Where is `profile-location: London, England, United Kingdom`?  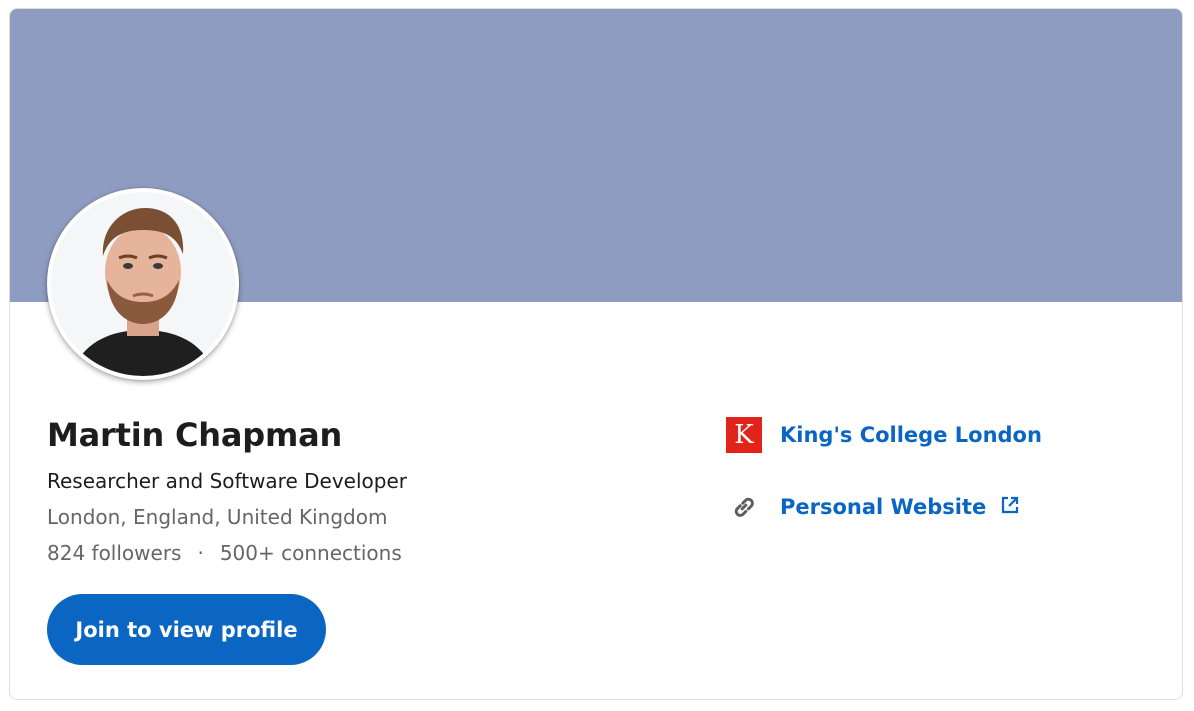
profile-location: London, England, United Kingdom is located at coordinates (217, 517).